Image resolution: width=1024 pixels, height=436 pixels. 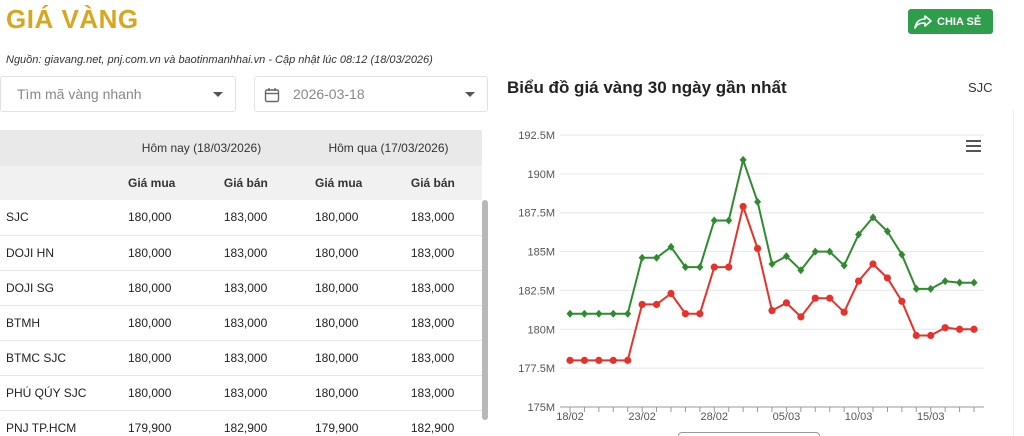 I want to click on y-tick-label: 177.5M, so click(x=536, y=369).